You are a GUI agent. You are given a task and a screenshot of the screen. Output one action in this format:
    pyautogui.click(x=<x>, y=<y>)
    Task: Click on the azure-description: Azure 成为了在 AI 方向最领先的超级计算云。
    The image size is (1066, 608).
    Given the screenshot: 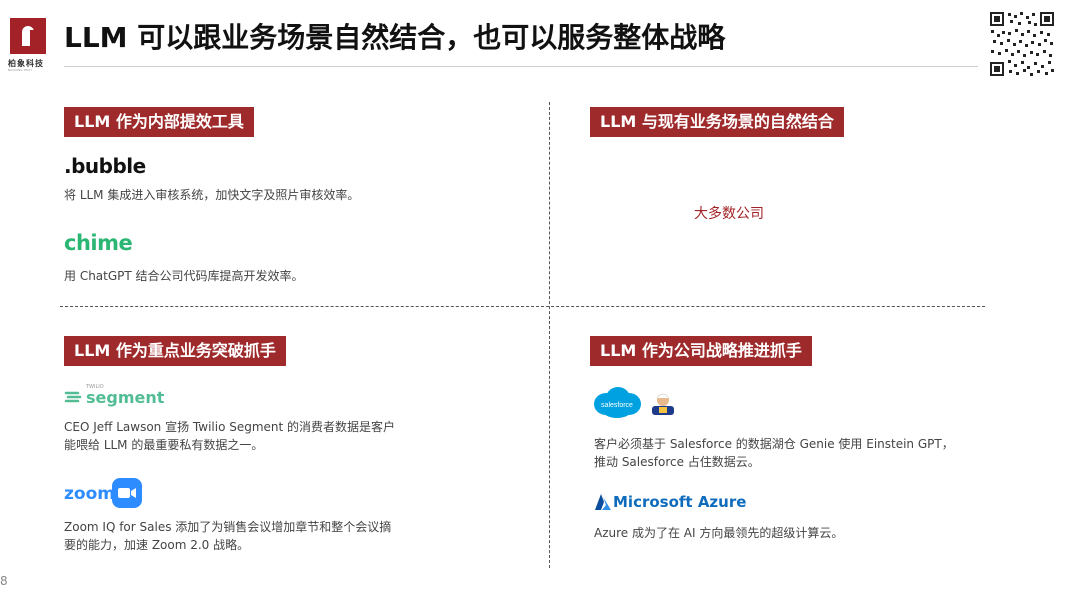 What is the action you would take?
    pyautogui.click(x=719, y=533)
    